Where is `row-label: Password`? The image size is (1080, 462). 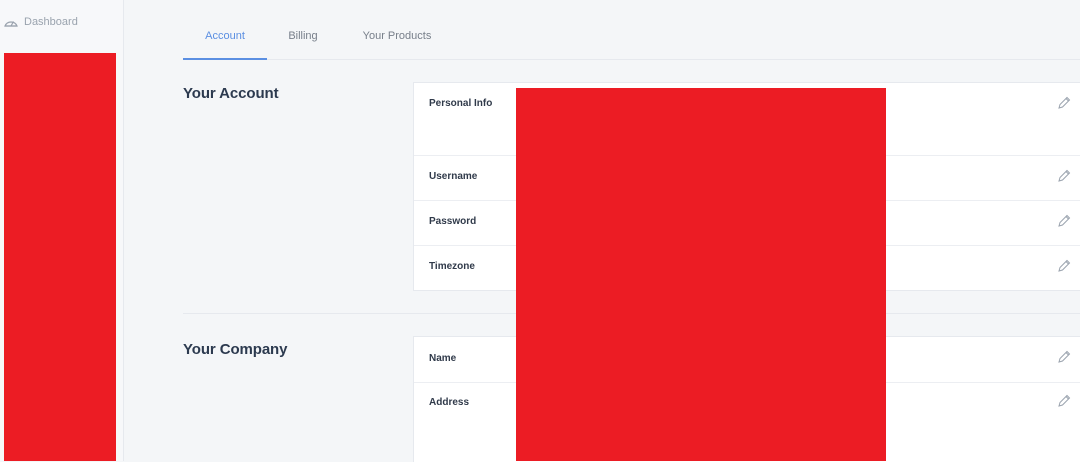
row-label: Password is located at coordinates (453, 221).